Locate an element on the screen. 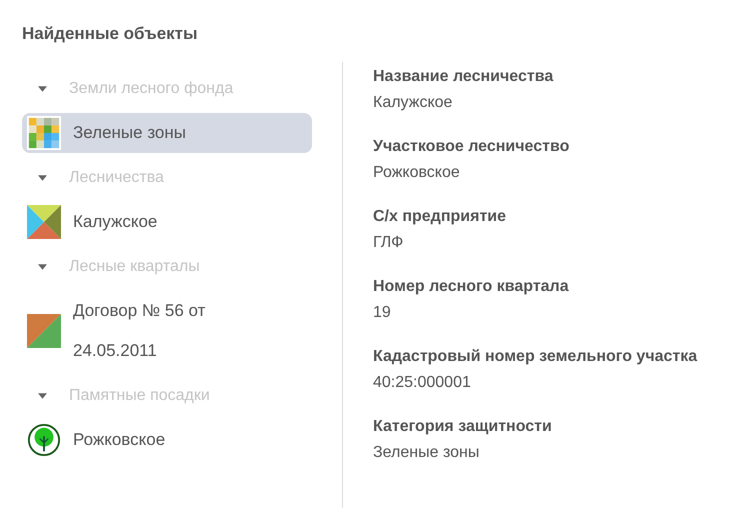  property-value: 19 is located at coordinates (382, 313).